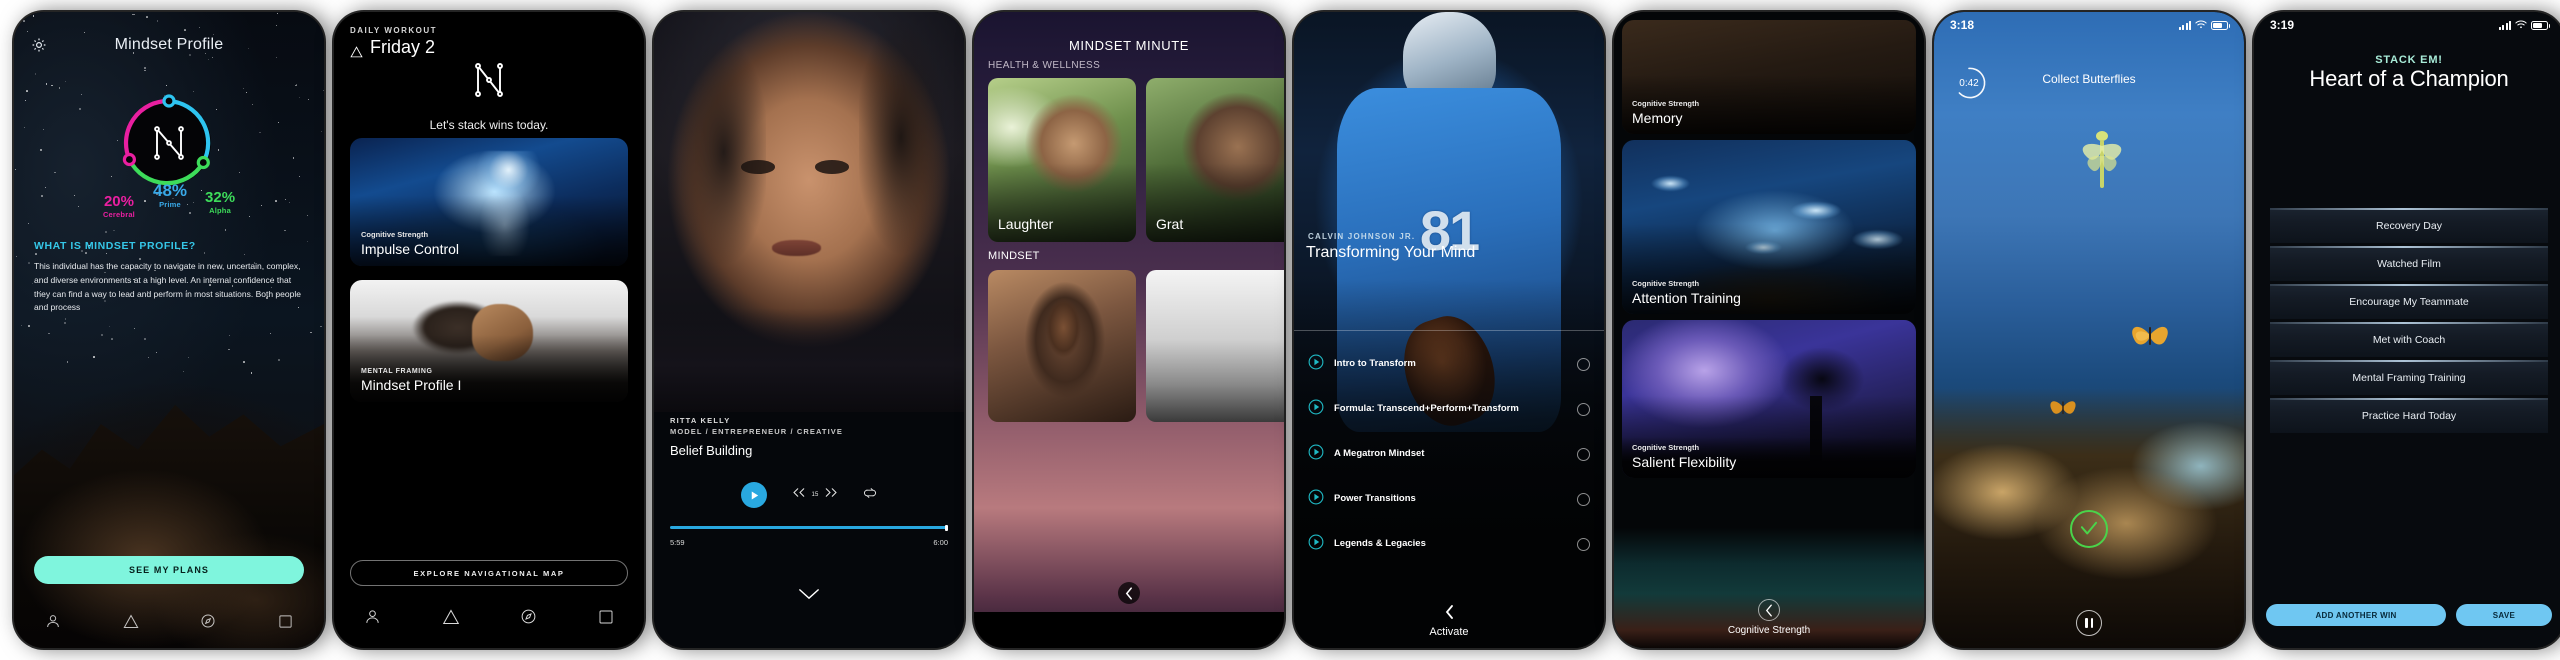  What do you see at coordinates (1684, 456) in the screenshot?
I see `card-meta: Cognitive Strength Salient Flexibility` at bounding box center [1684, 456].